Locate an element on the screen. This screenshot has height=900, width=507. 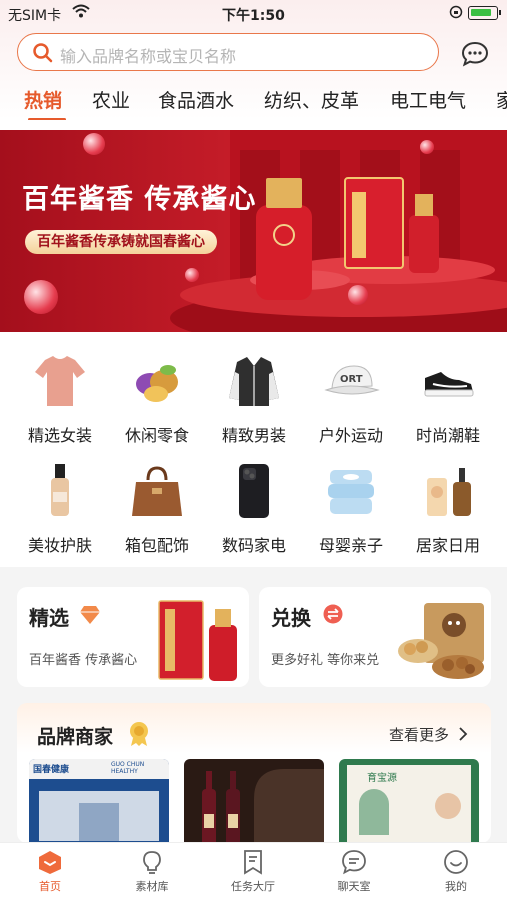
category-tabs: 热销 农业 食品酒水 纺织、皮革 电工电气 家 is located at coordinates (253, 102).